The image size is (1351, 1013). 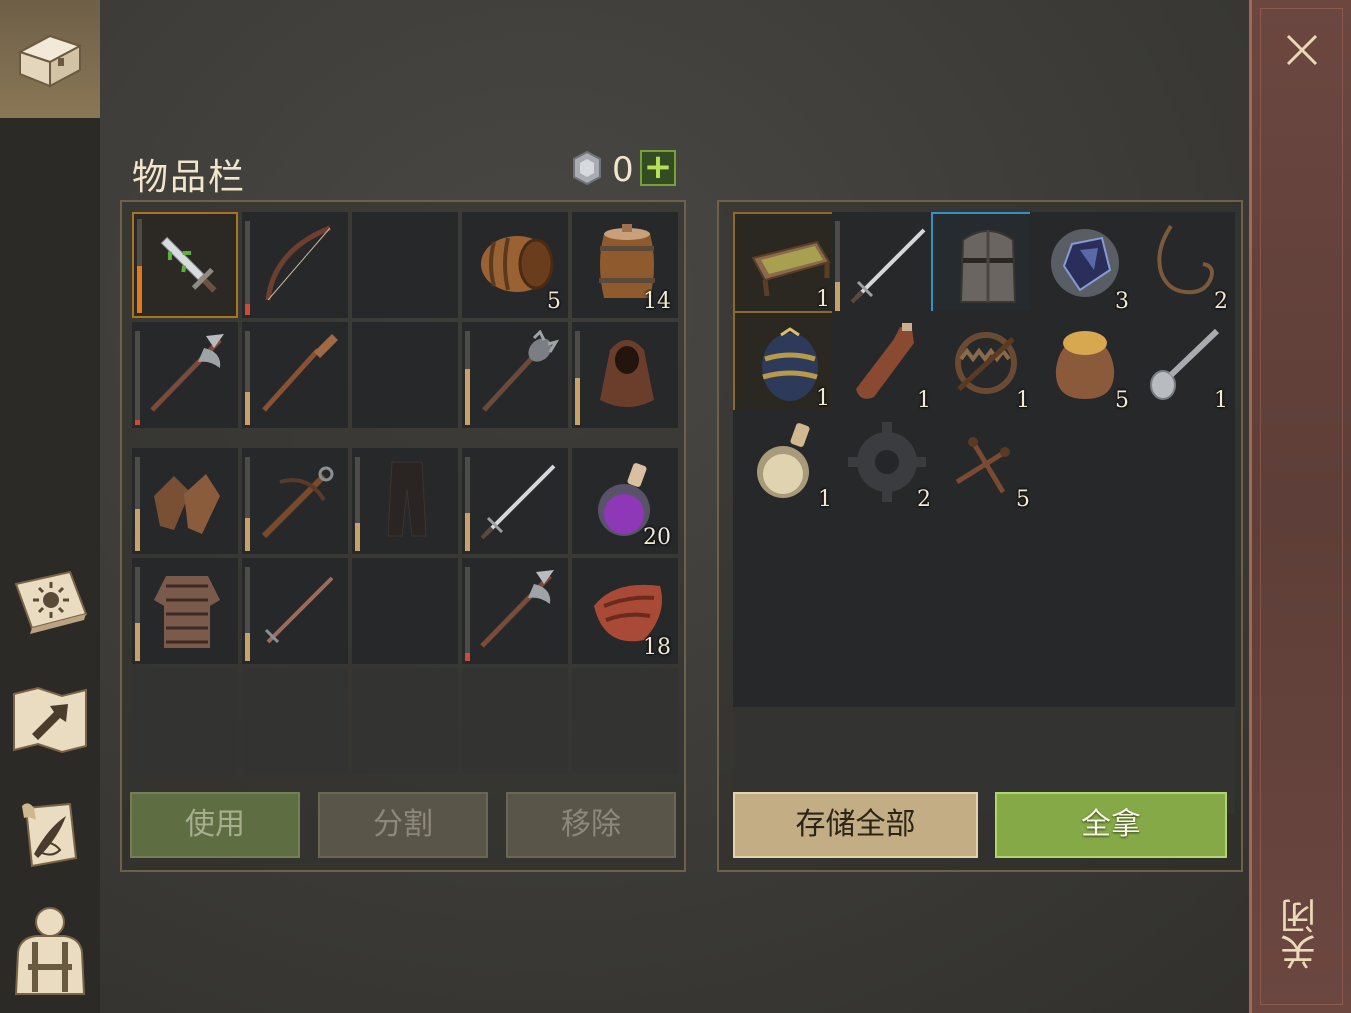 What do you see at coordinates (625, 265) in the screenshot?
I see `inventory-slot: 14` at bounding box center [625, 265].